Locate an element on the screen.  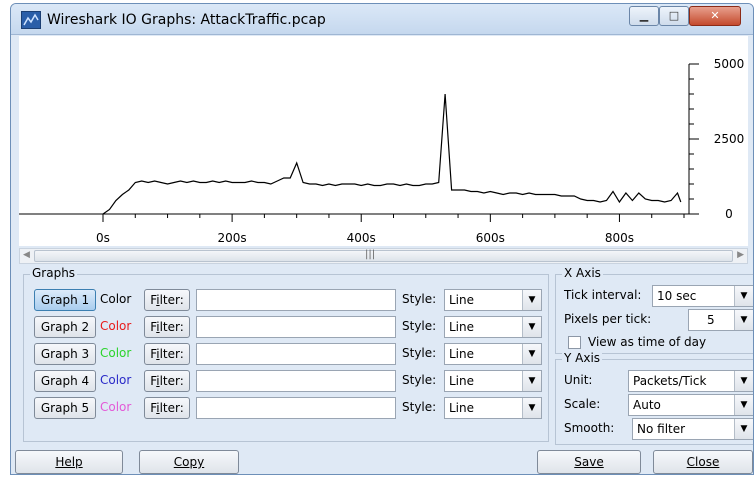
graph-5-button: Graph 5 is located at coordinates (65, 408).